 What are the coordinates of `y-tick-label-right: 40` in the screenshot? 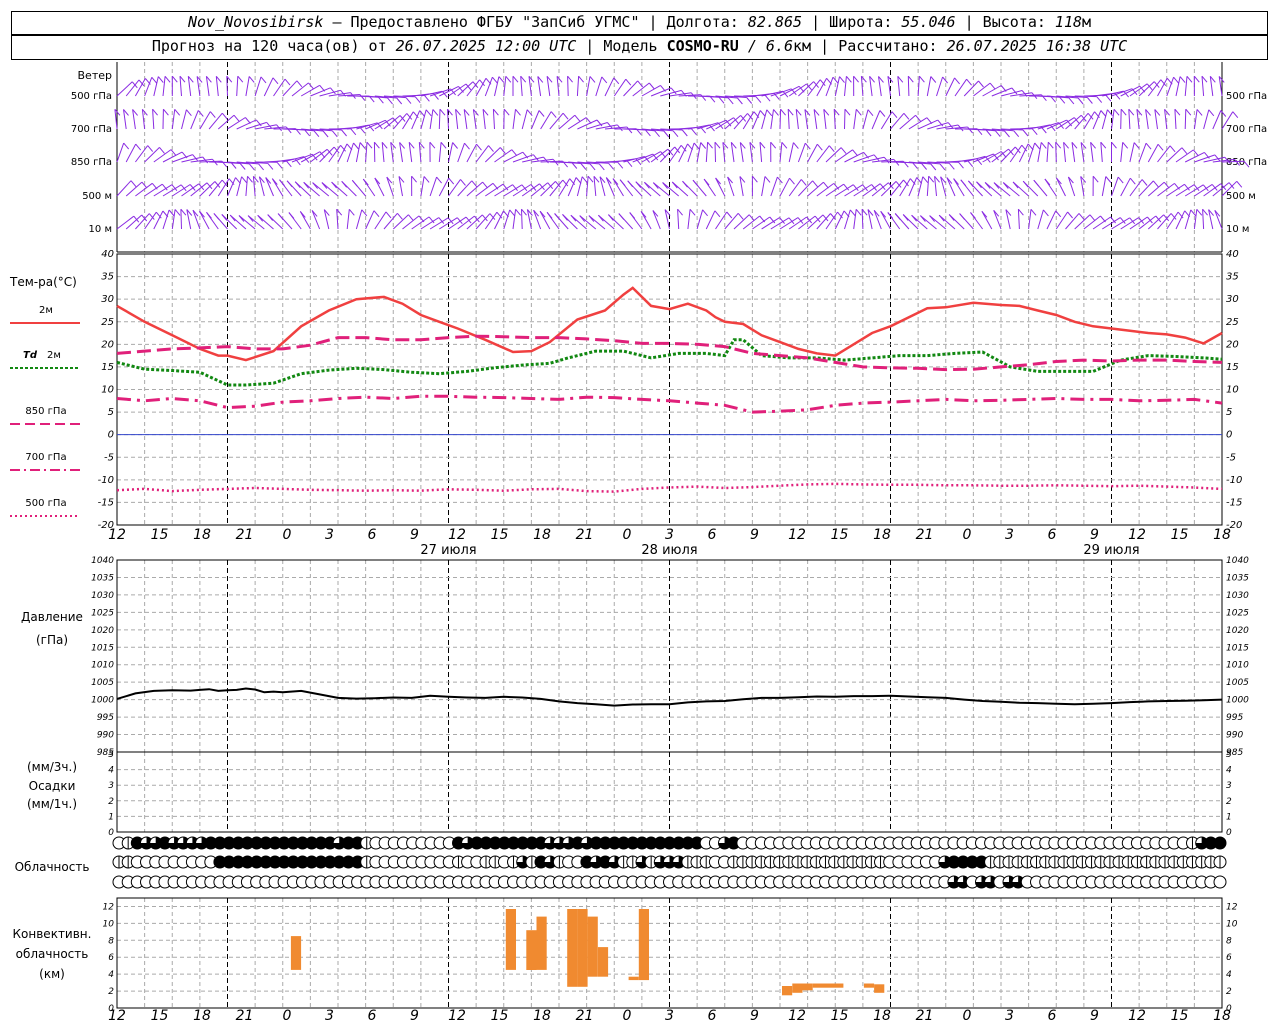 It's located at (1232, 254).